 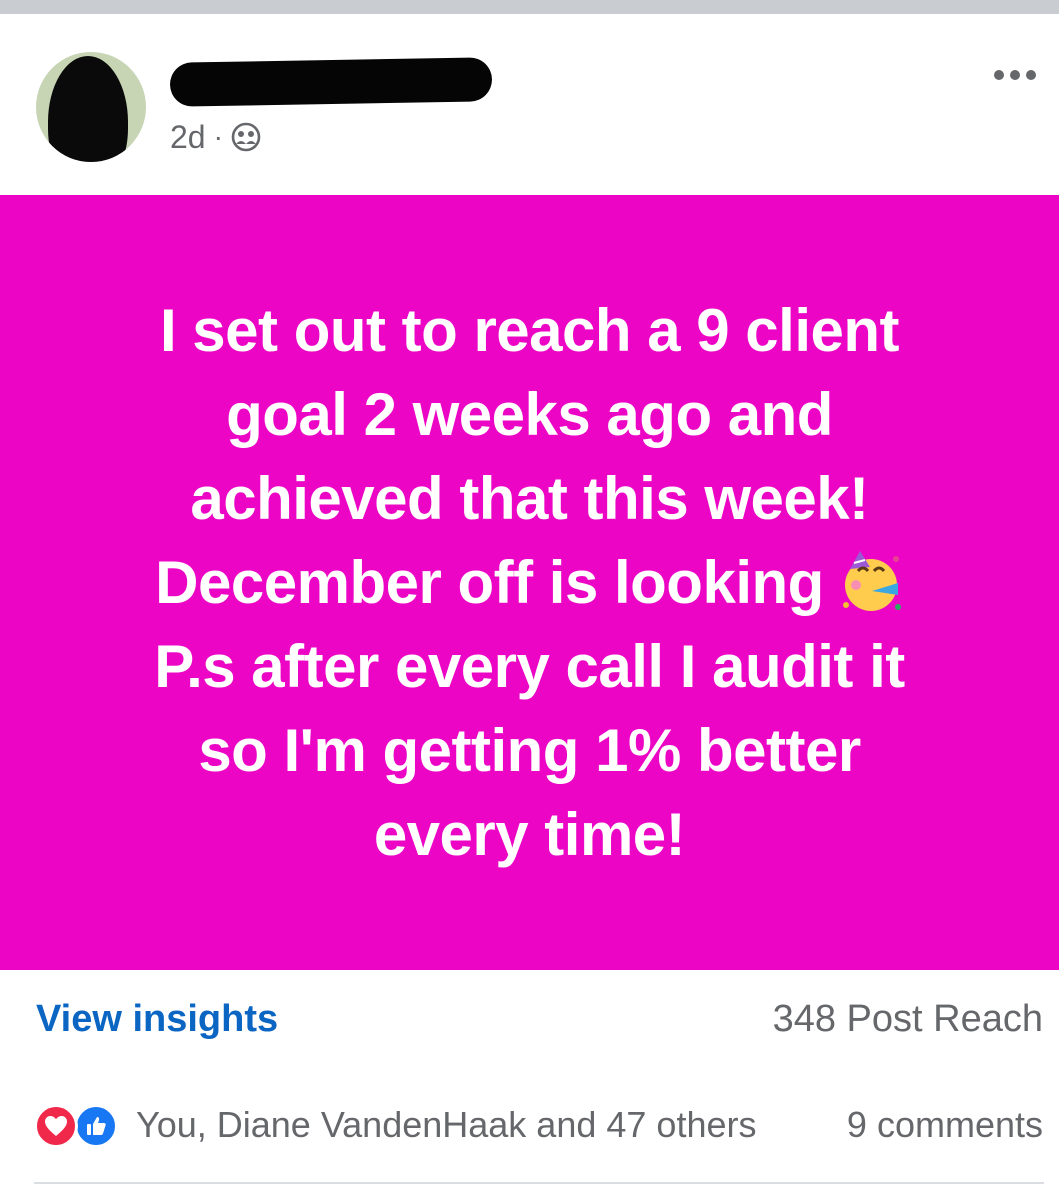 I want to click on reactions-summary: You, Diane VandenHaak and 47 others, so click(x=446, y=1125).